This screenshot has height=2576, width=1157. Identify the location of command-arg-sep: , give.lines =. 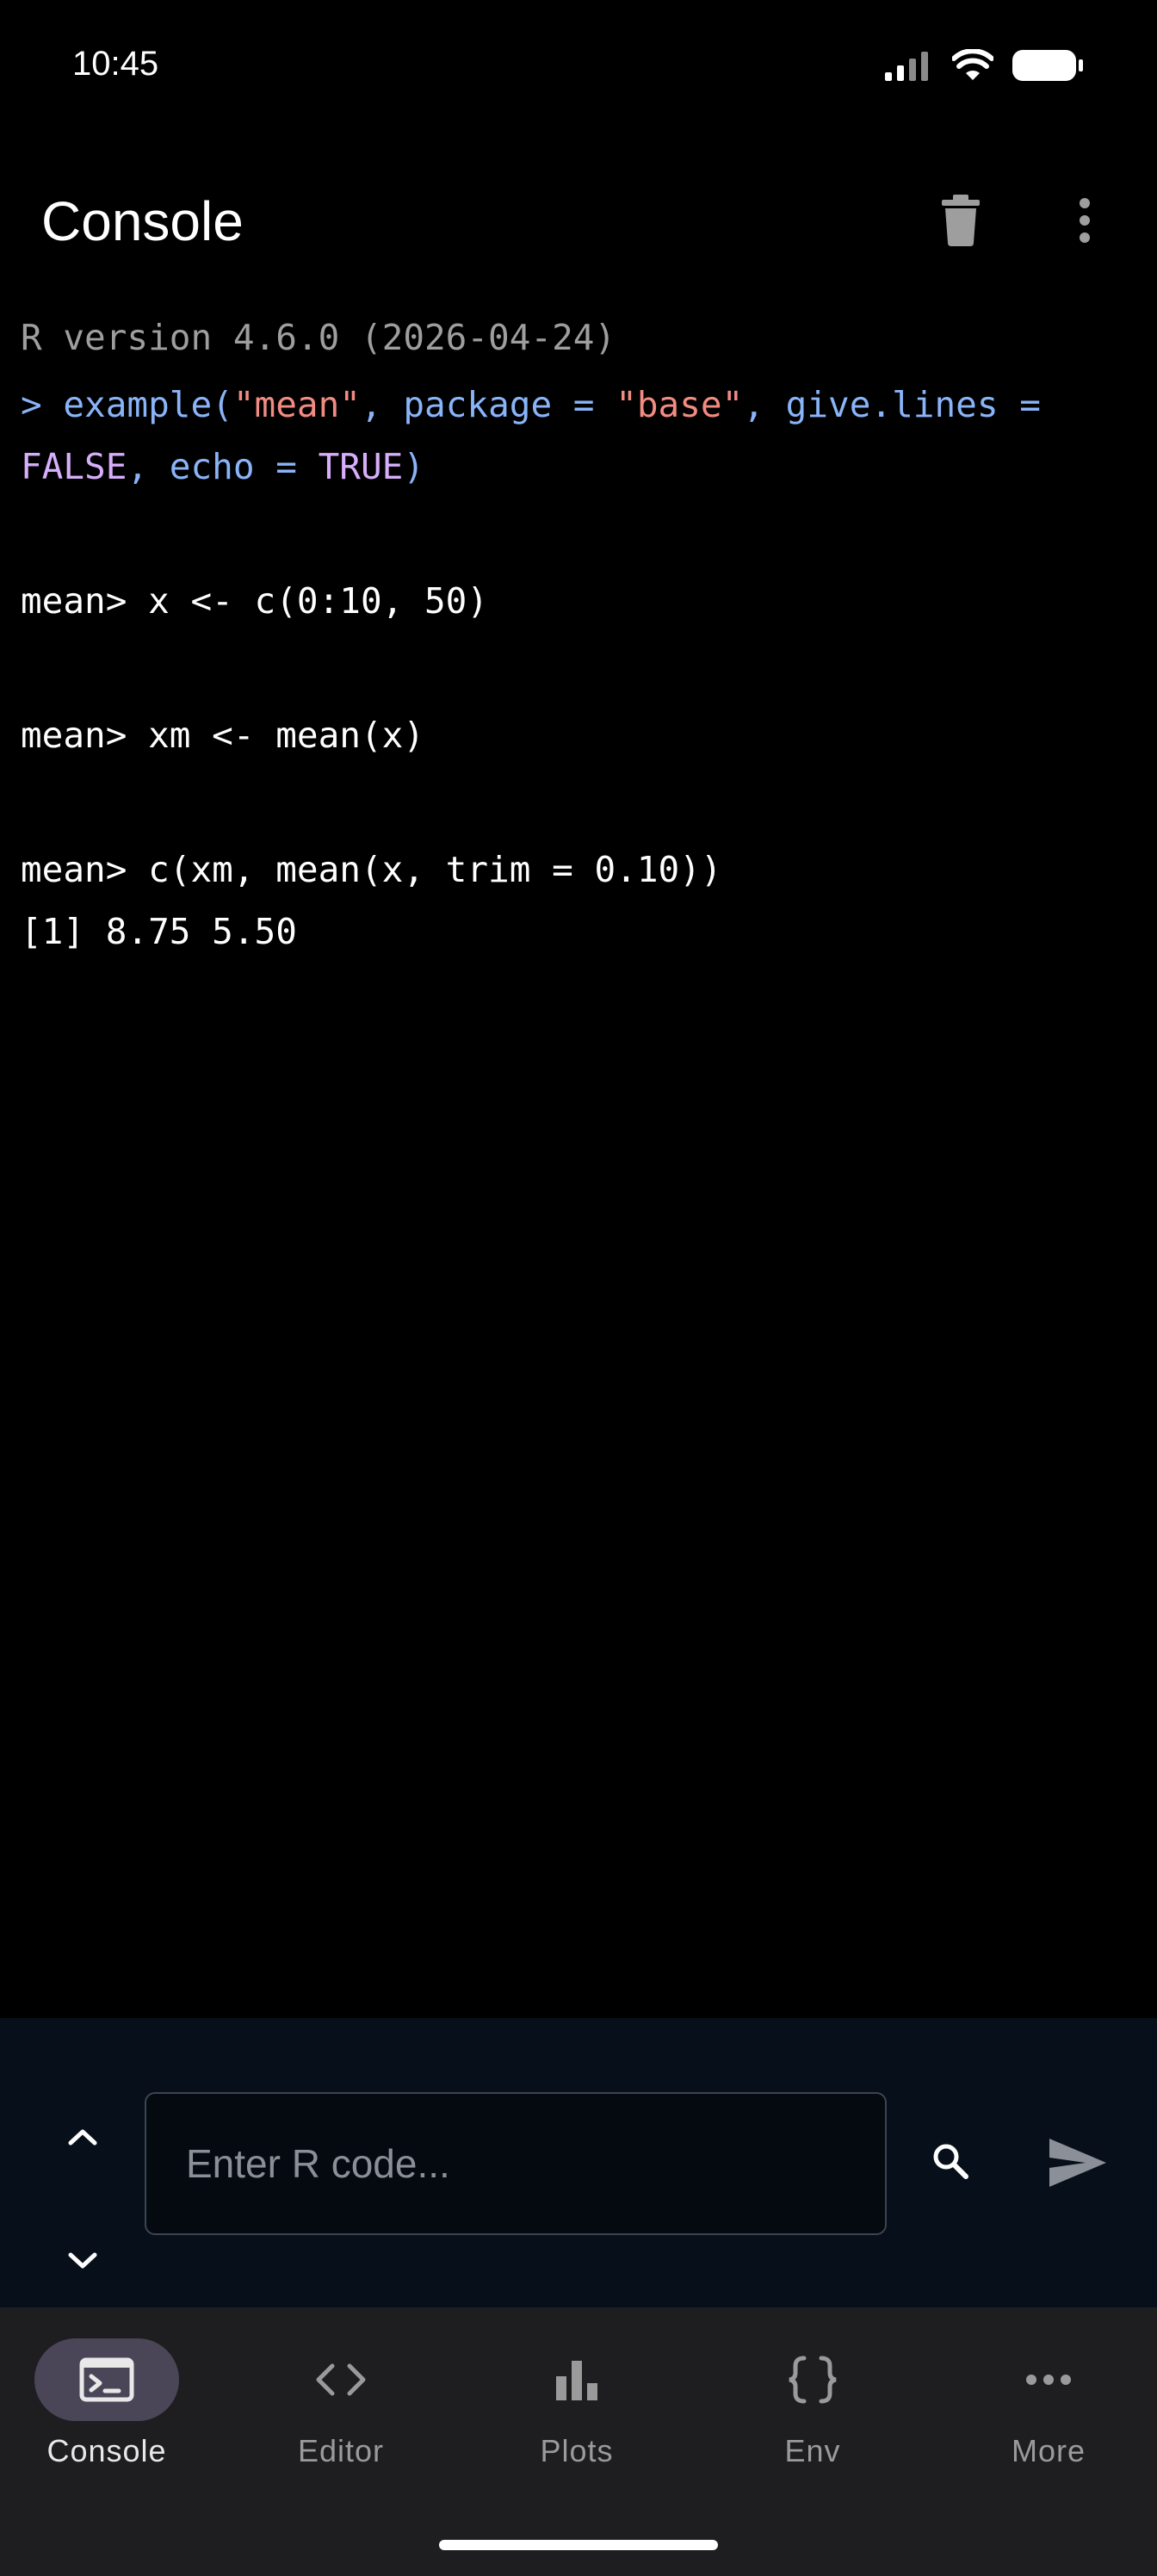
(892, 404).